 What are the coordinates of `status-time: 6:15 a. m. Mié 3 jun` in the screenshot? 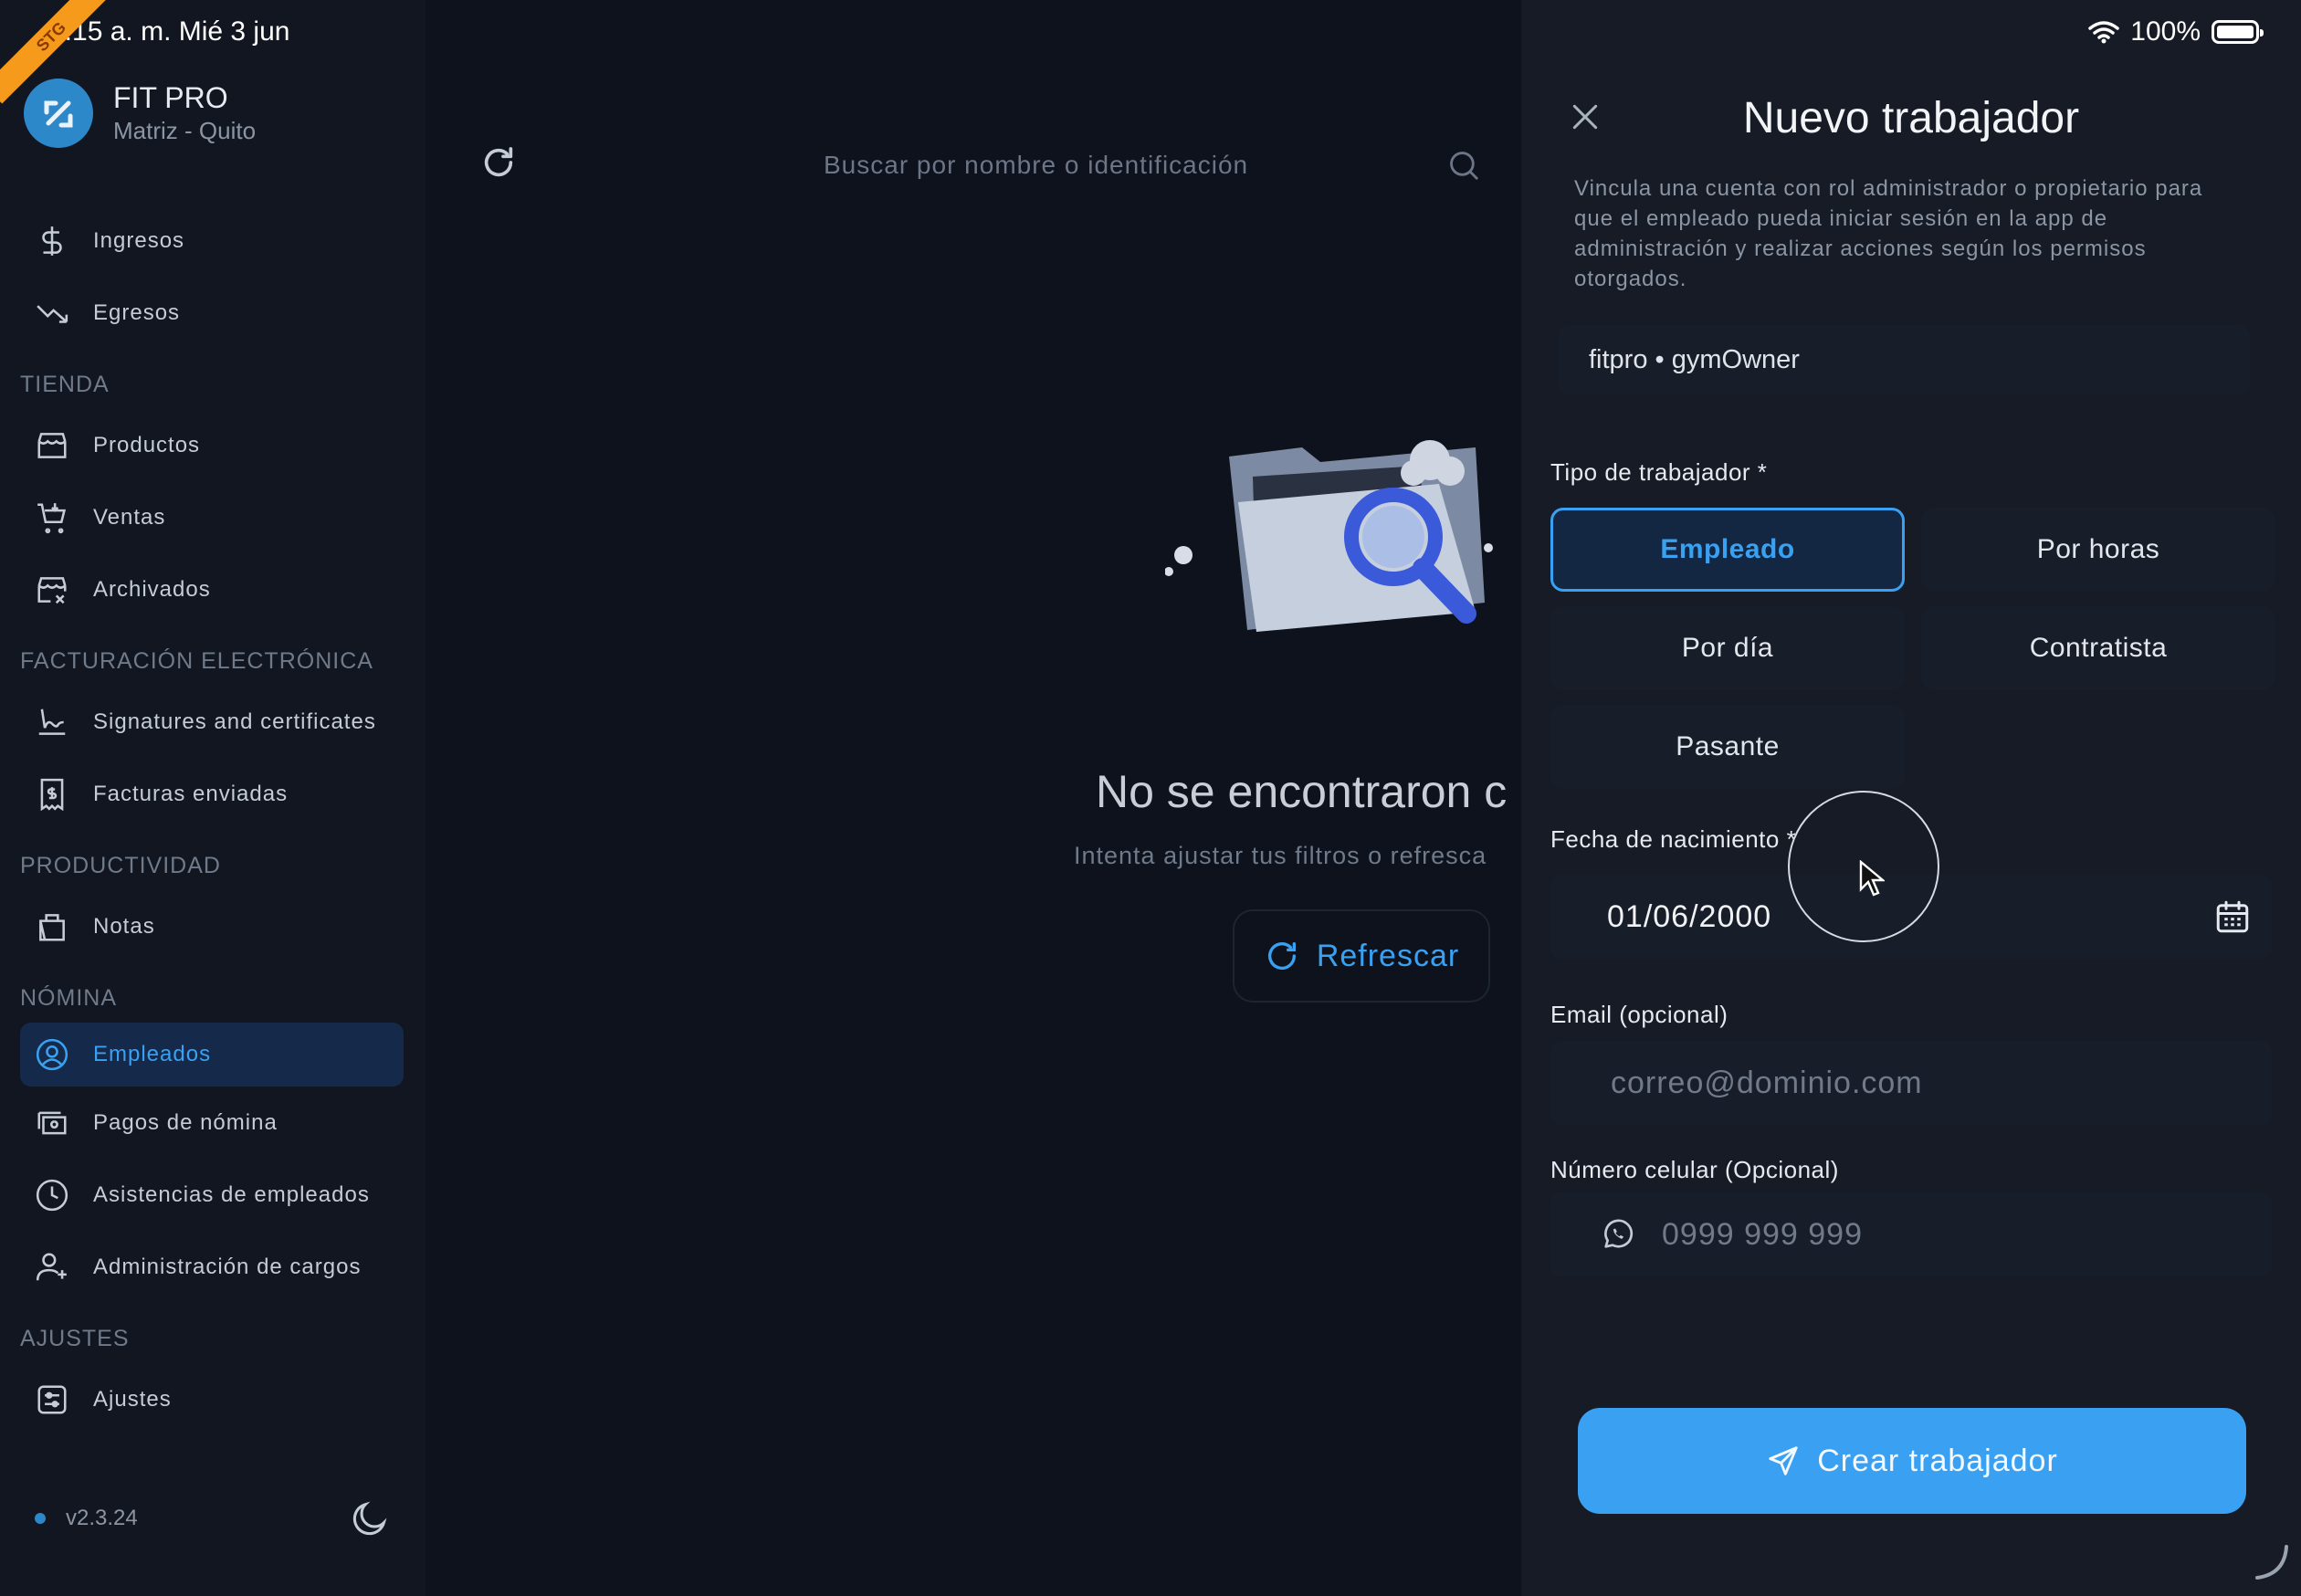 It's located at (169, 31).